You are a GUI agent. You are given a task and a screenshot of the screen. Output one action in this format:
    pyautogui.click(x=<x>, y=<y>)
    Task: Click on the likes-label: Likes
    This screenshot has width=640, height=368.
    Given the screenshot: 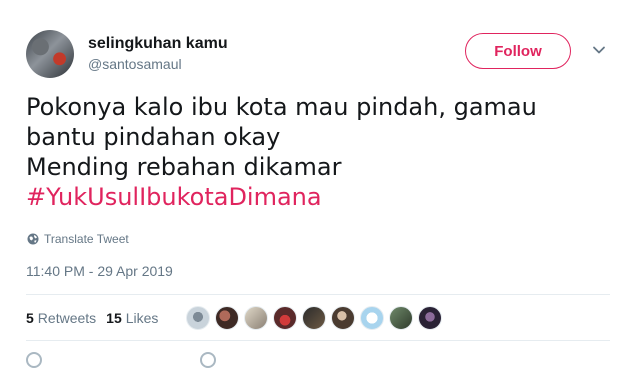 What is the action you would take?
    pyautogui.click(x=142, y=318)
    